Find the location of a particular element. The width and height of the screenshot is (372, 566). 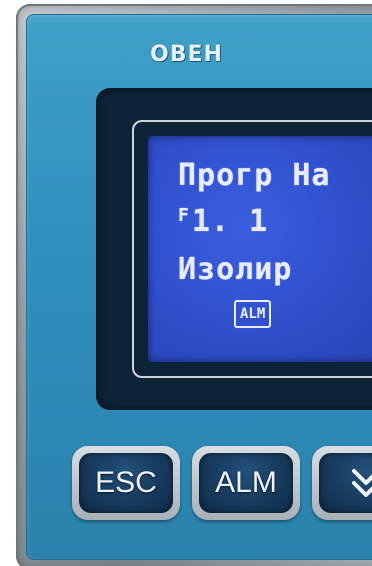

down-button is located at coordinates (342, 483).